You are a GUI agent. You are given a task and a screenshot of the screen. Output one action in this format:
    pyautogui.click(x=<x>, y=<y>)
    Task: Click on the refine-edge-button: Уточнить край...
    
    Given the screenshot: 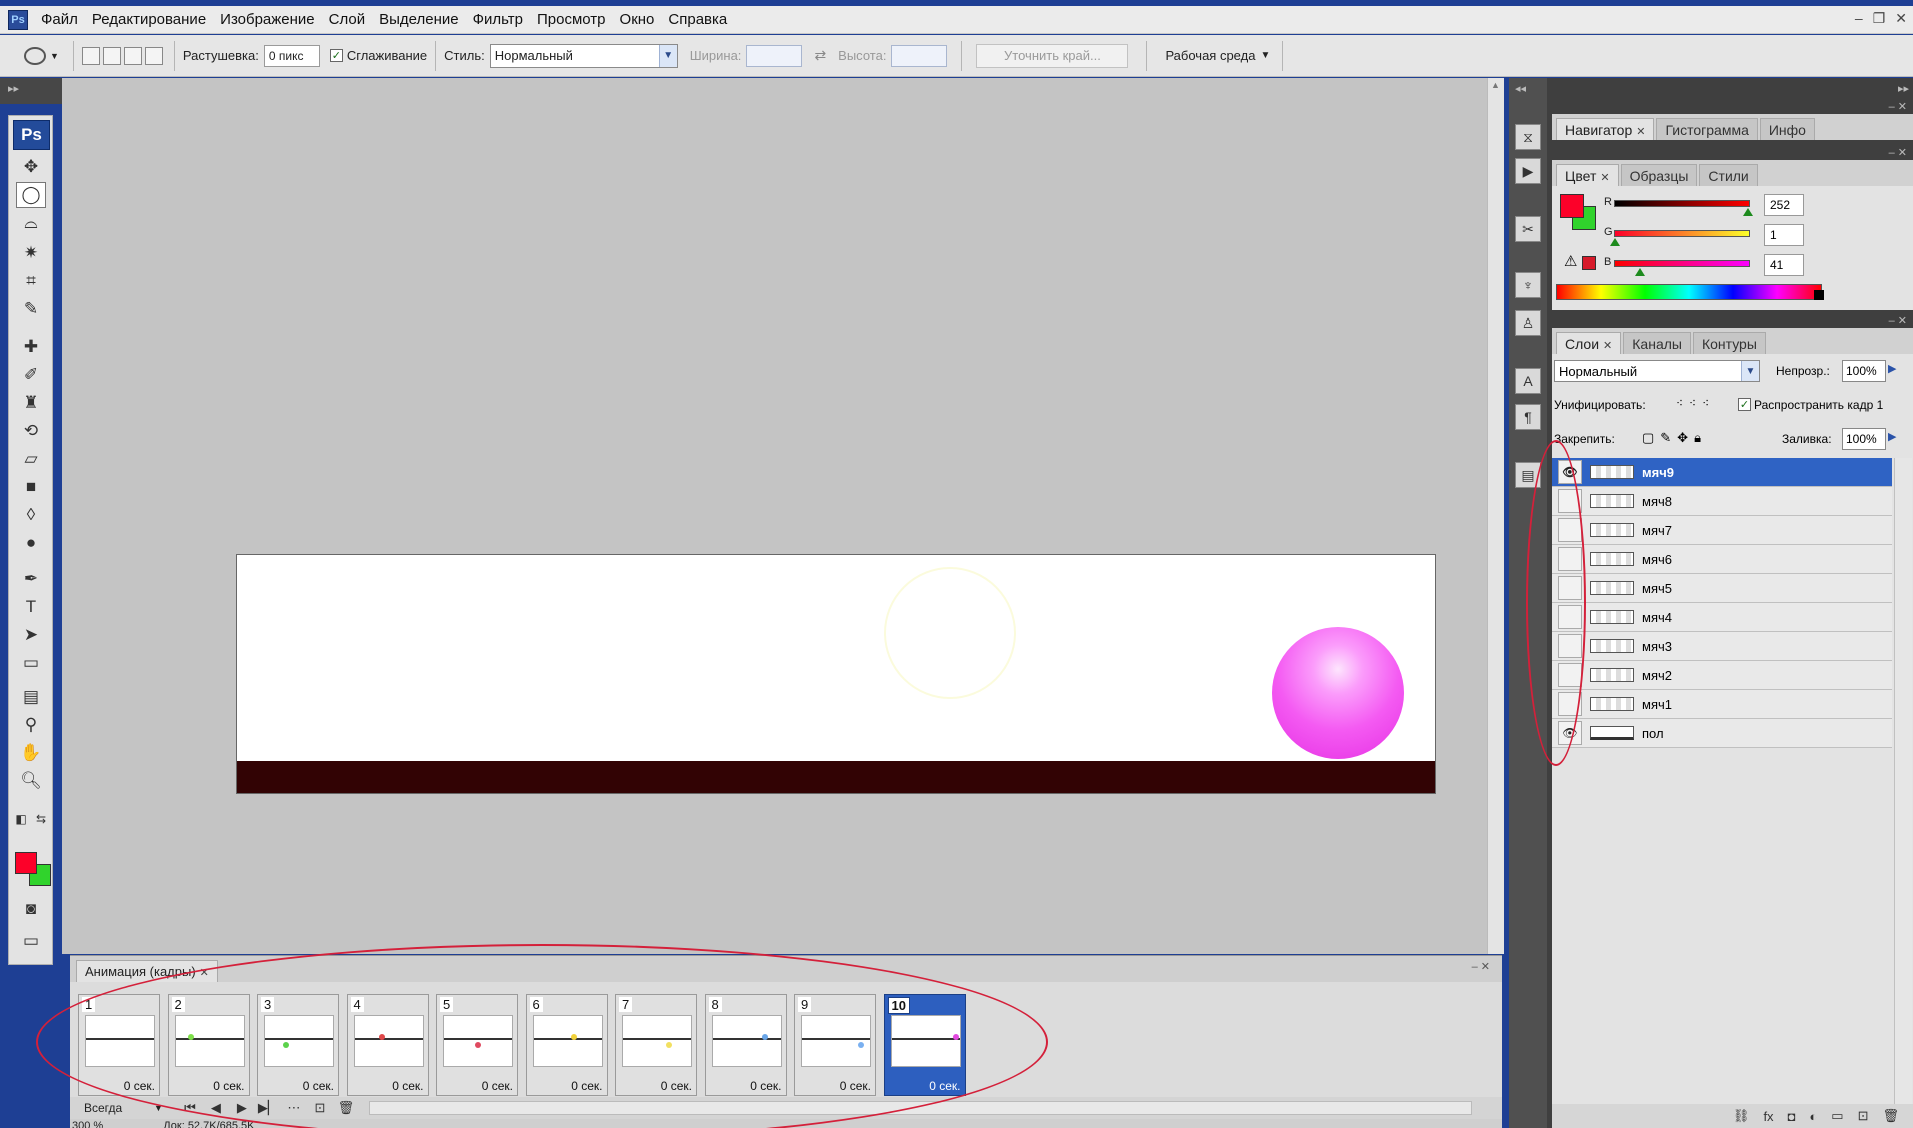 What is the action you would take?
    pyautogui.click(x=1052, y=55)
    